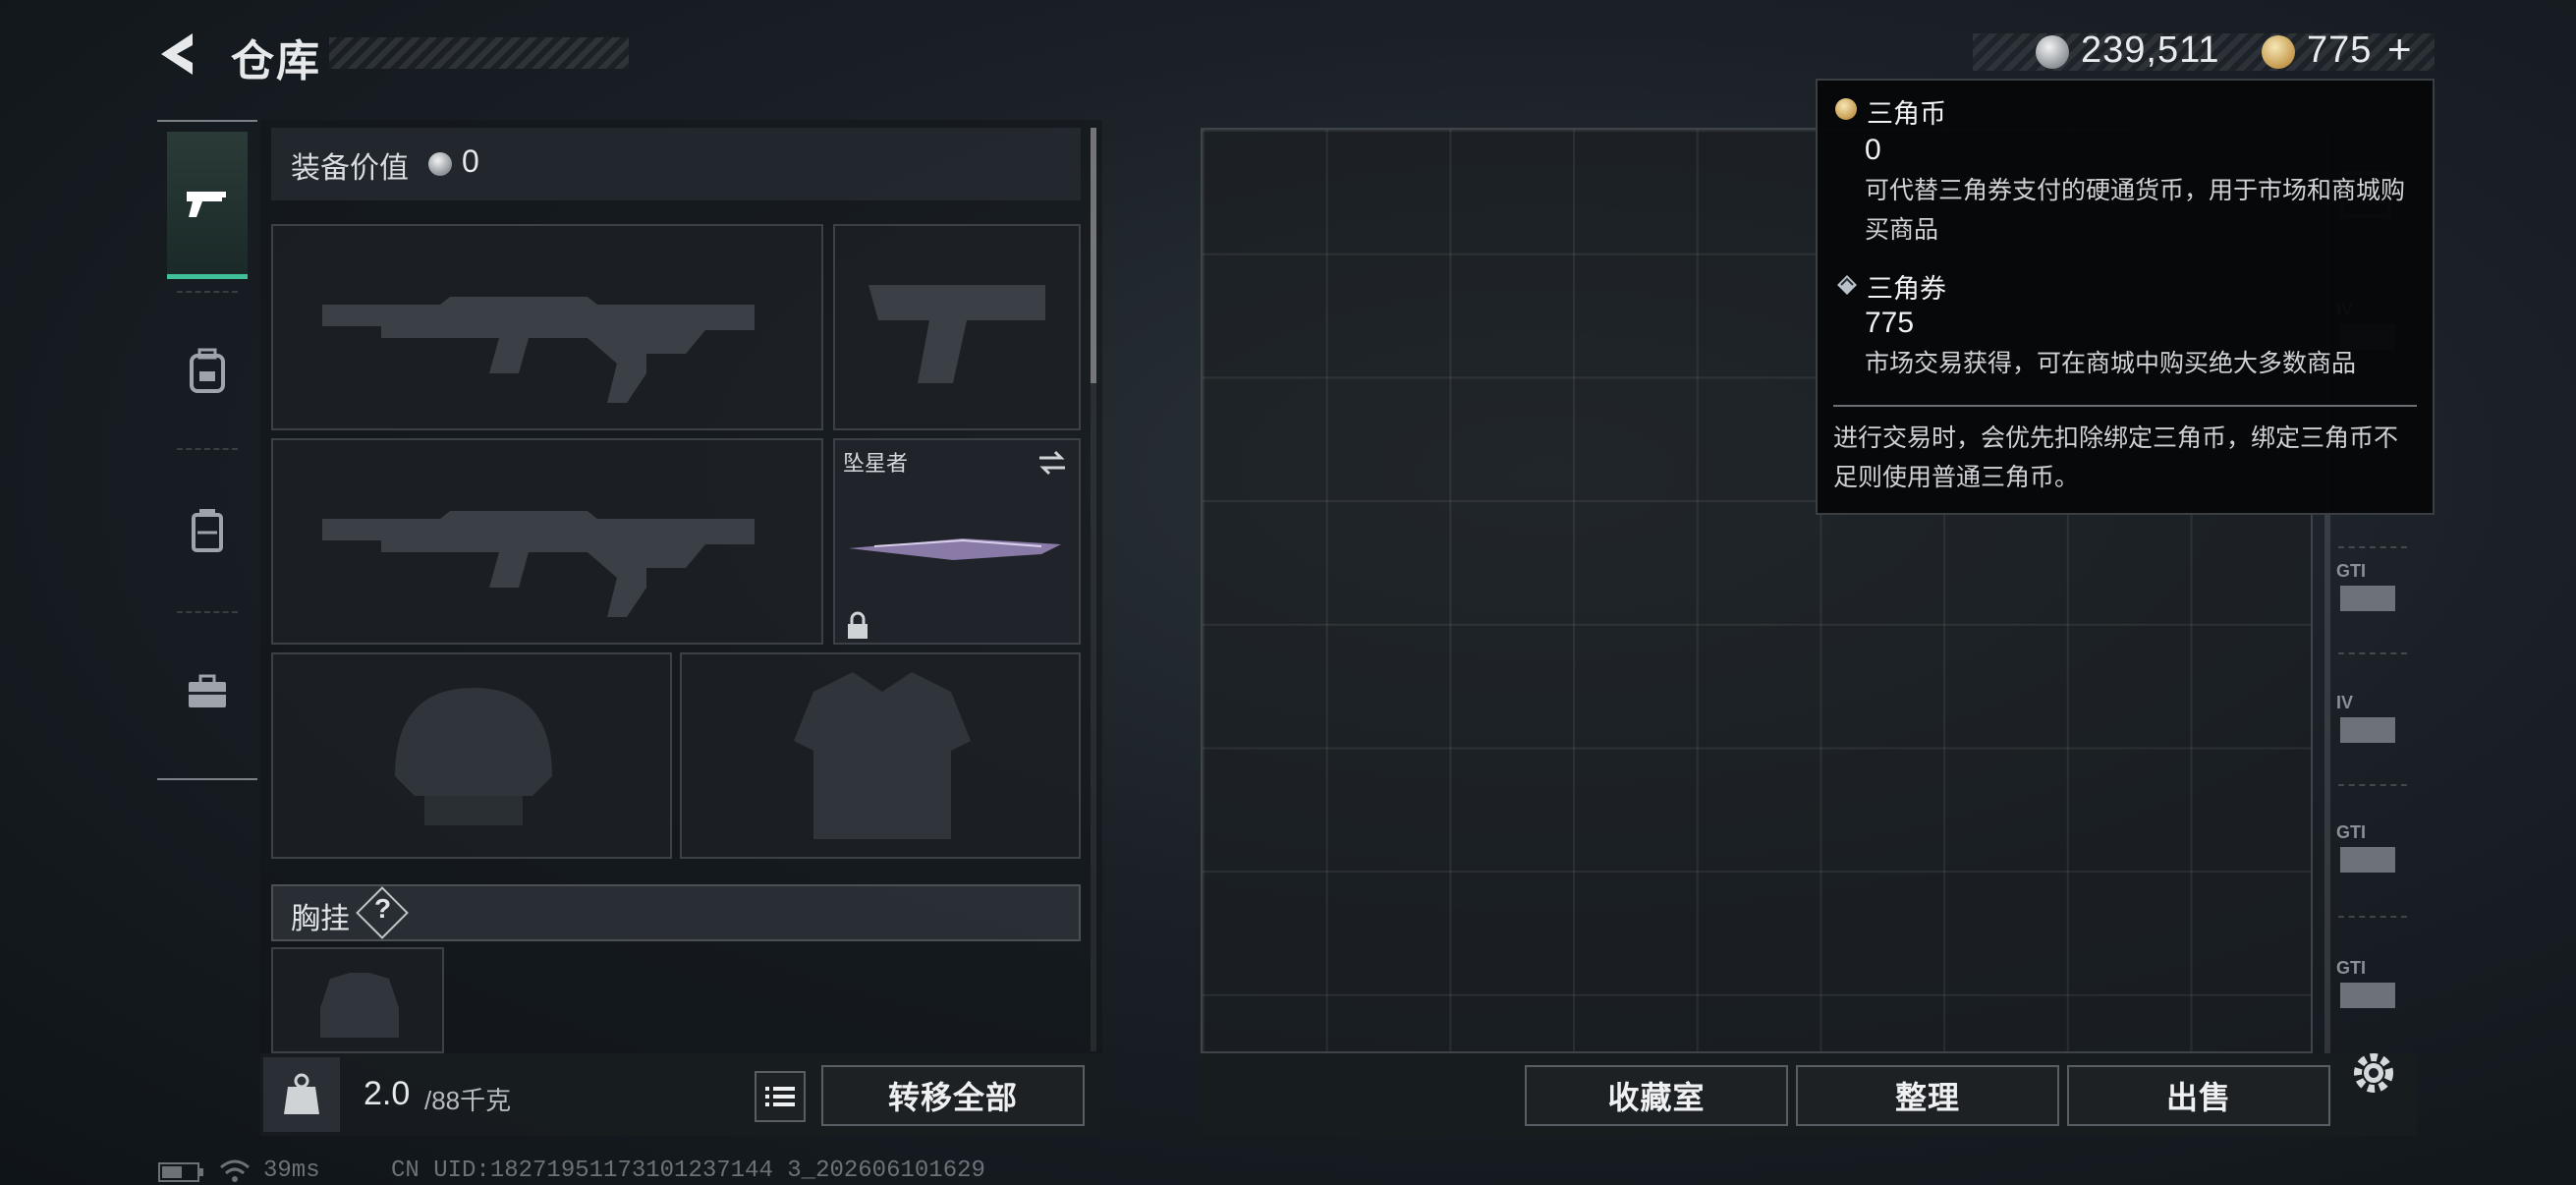 The width and height of the screenshot is (2576, 1185). Describe the element at coordinates (2116, 458) in the screenshot. I see `tooltip-footer-note: 进行交易时，会优先扣除绑定三角币，绑定三角币不足则使用普通三角币。` at that location.